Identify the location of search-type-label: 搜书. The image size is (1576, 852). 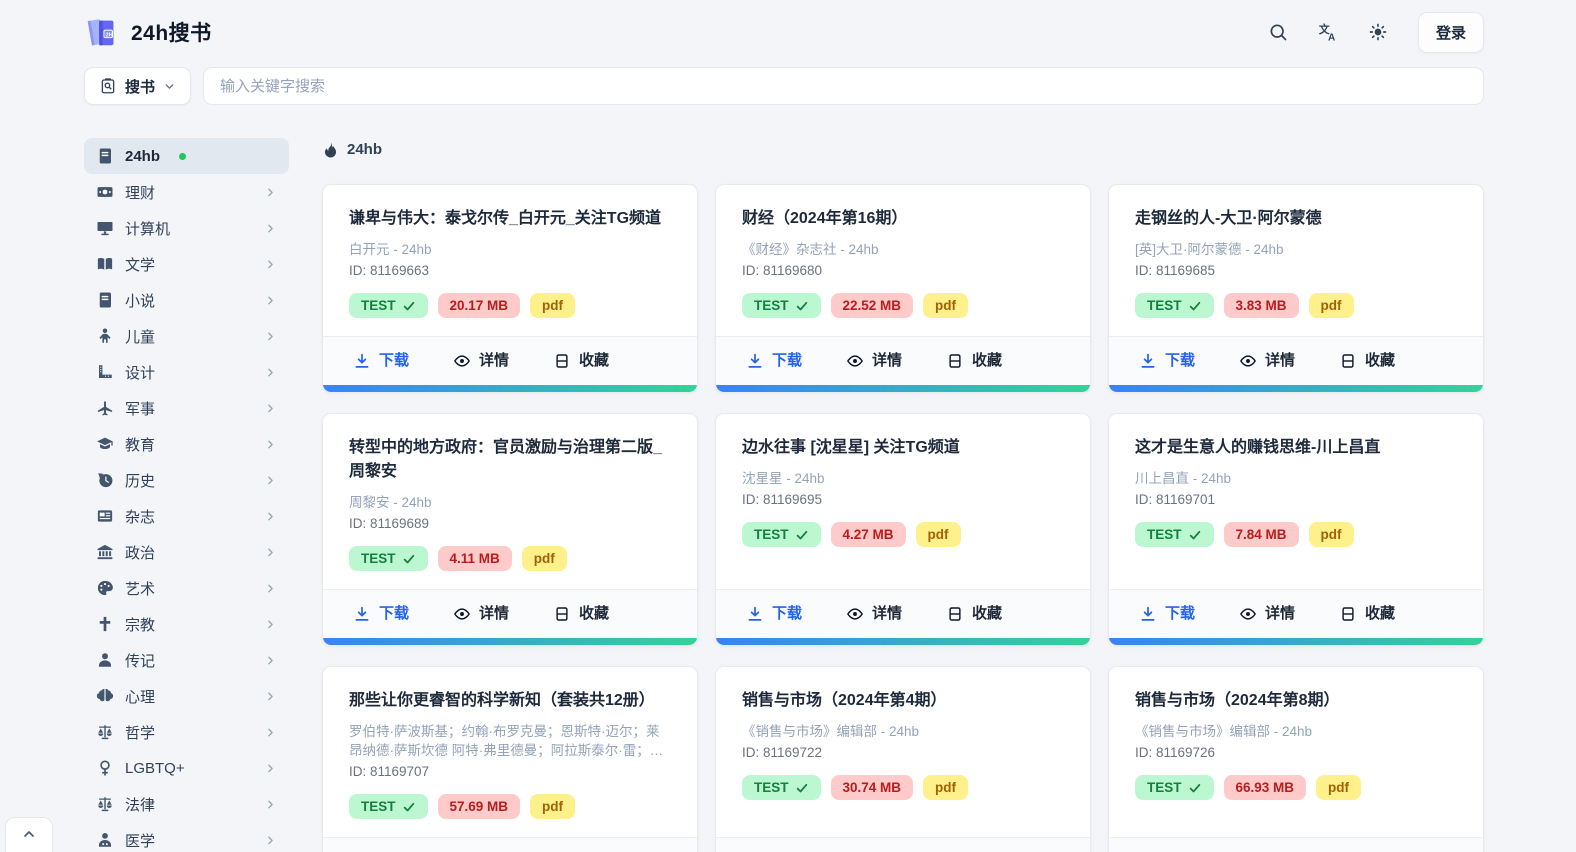
(140, 87).